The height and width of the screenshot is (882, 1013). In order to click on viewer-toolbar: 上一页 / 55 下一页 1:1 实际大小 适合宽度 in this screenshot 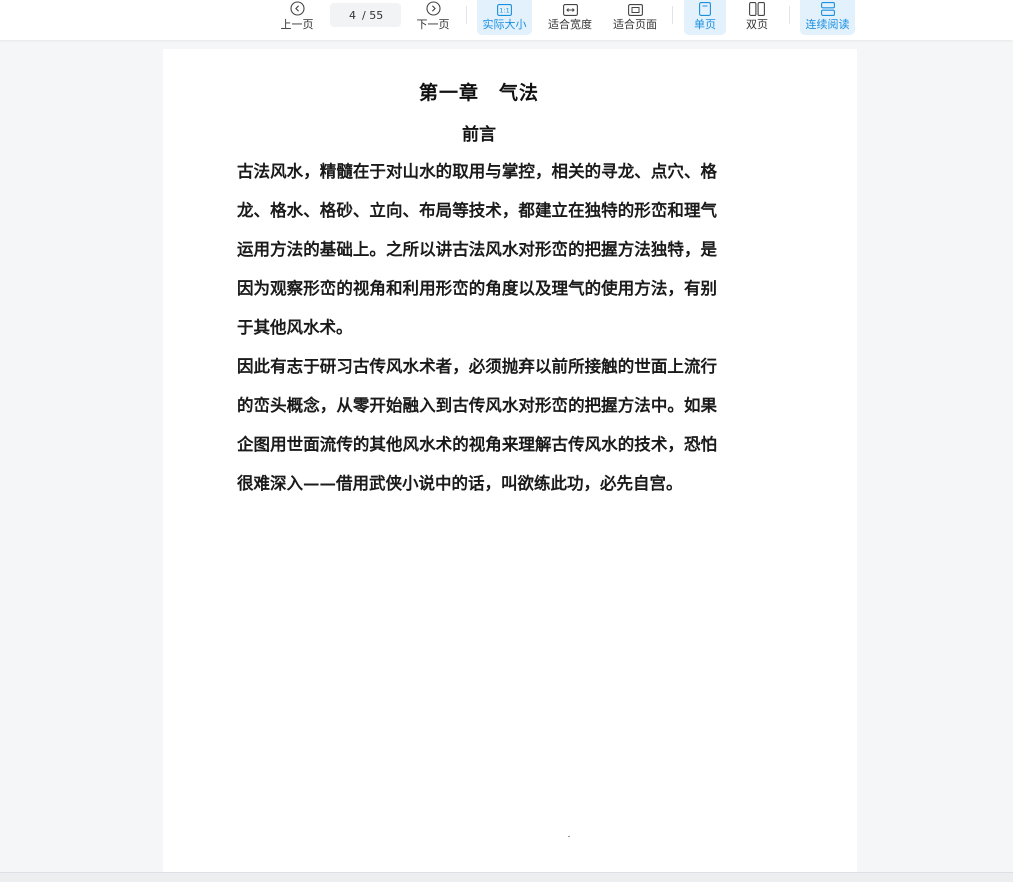, I will do `click(506, 20)`.